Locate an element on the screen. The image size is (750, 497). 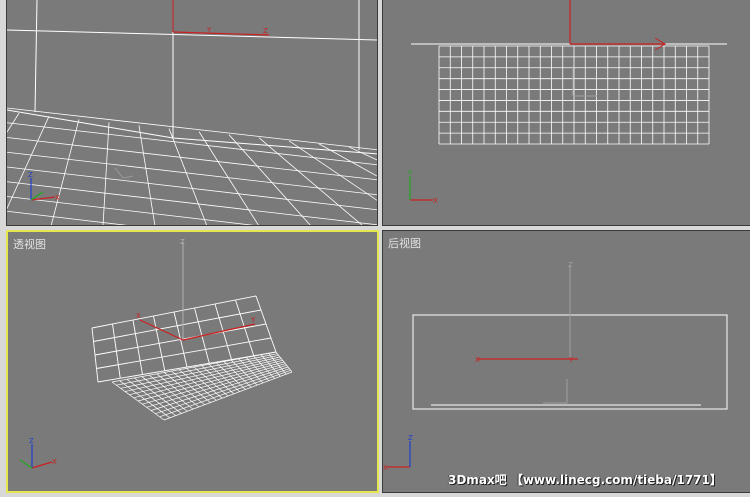
transform-gizmo-icon is located at coordinates (617, 48).